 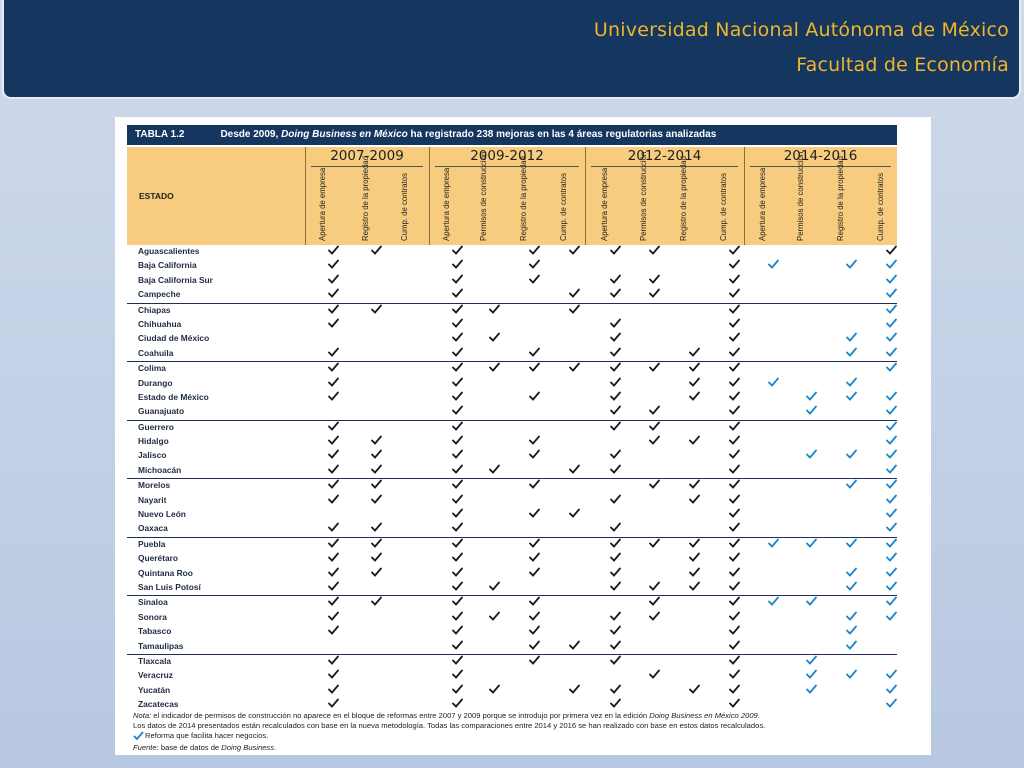 I want to click on state-name: Campeche, so click(x=159, y=294).